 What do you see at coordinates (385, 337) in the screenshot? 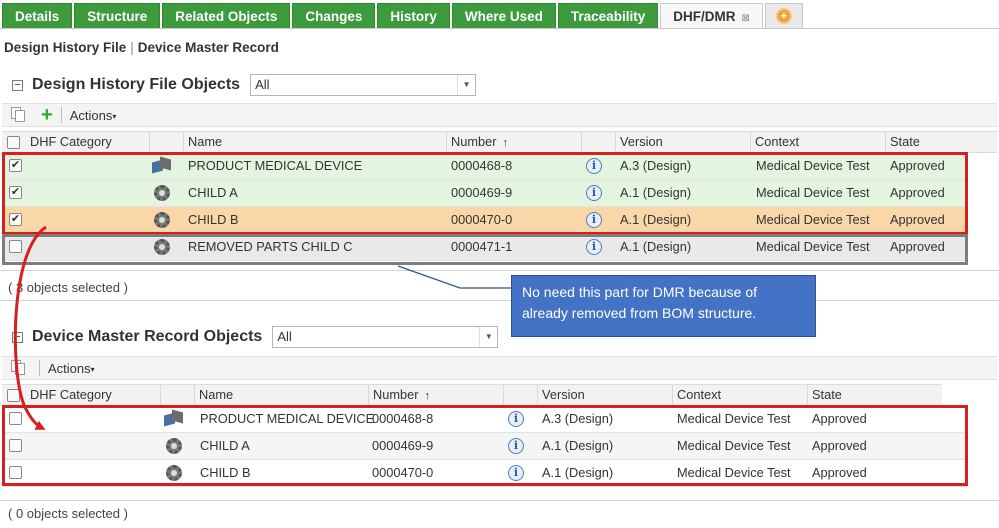
I see `dmr-filter-select: All ▼` at bounding box center [385, 337].